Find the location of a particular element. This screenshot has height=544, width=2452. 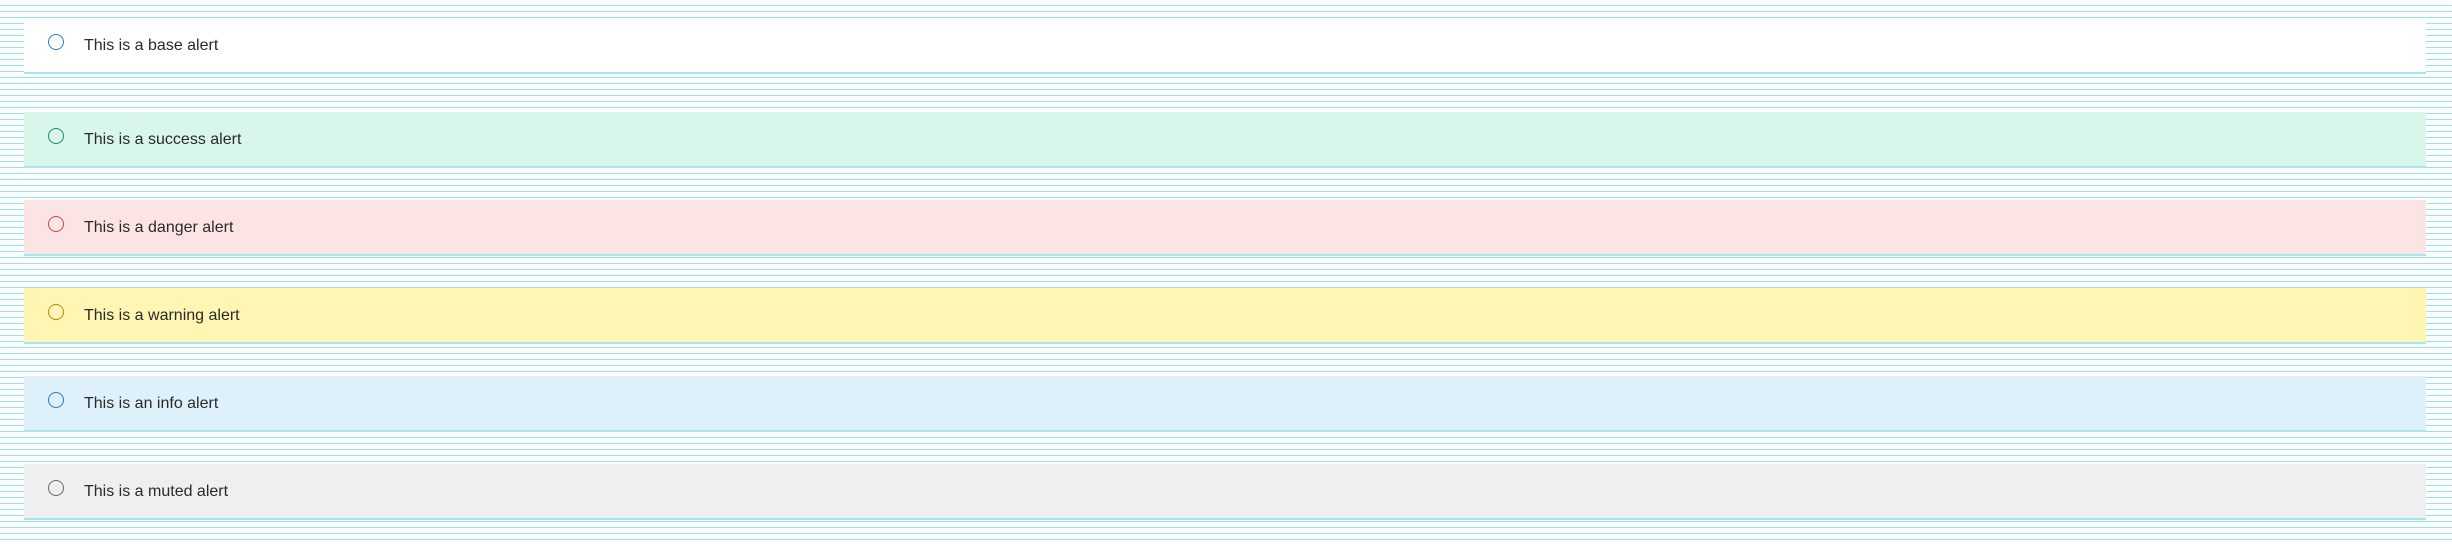

alert-success: This is a success alert is located at coordinates (1225, 140).